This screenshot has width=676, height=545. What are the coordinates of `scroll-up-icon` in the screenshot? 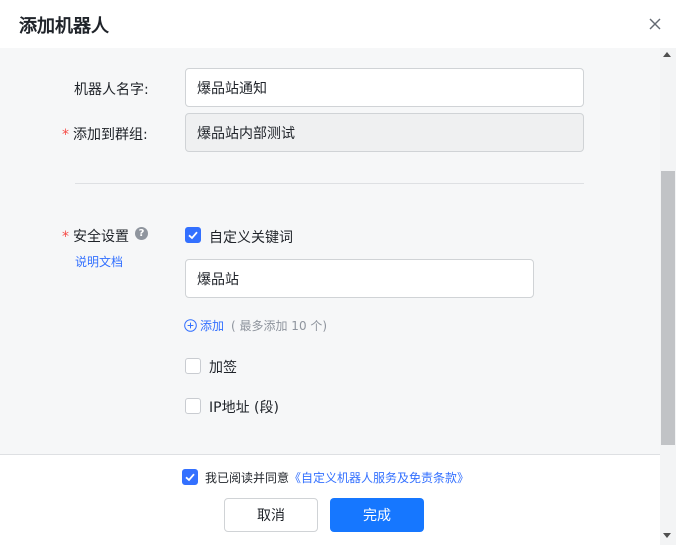 It's located at (667, 54).